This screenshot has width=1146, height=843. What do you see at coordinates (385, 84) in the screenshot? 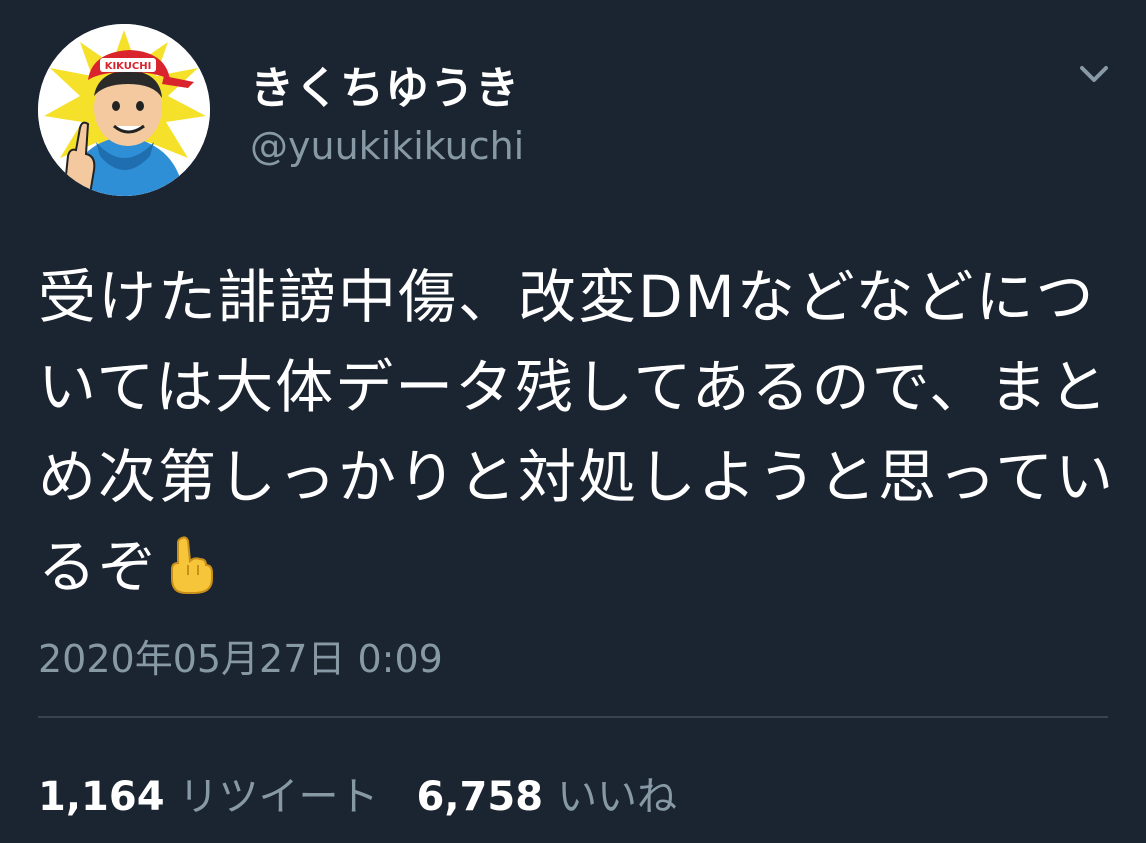
I see `display-name: きくちゆうき` at bounding box center [385, 84].